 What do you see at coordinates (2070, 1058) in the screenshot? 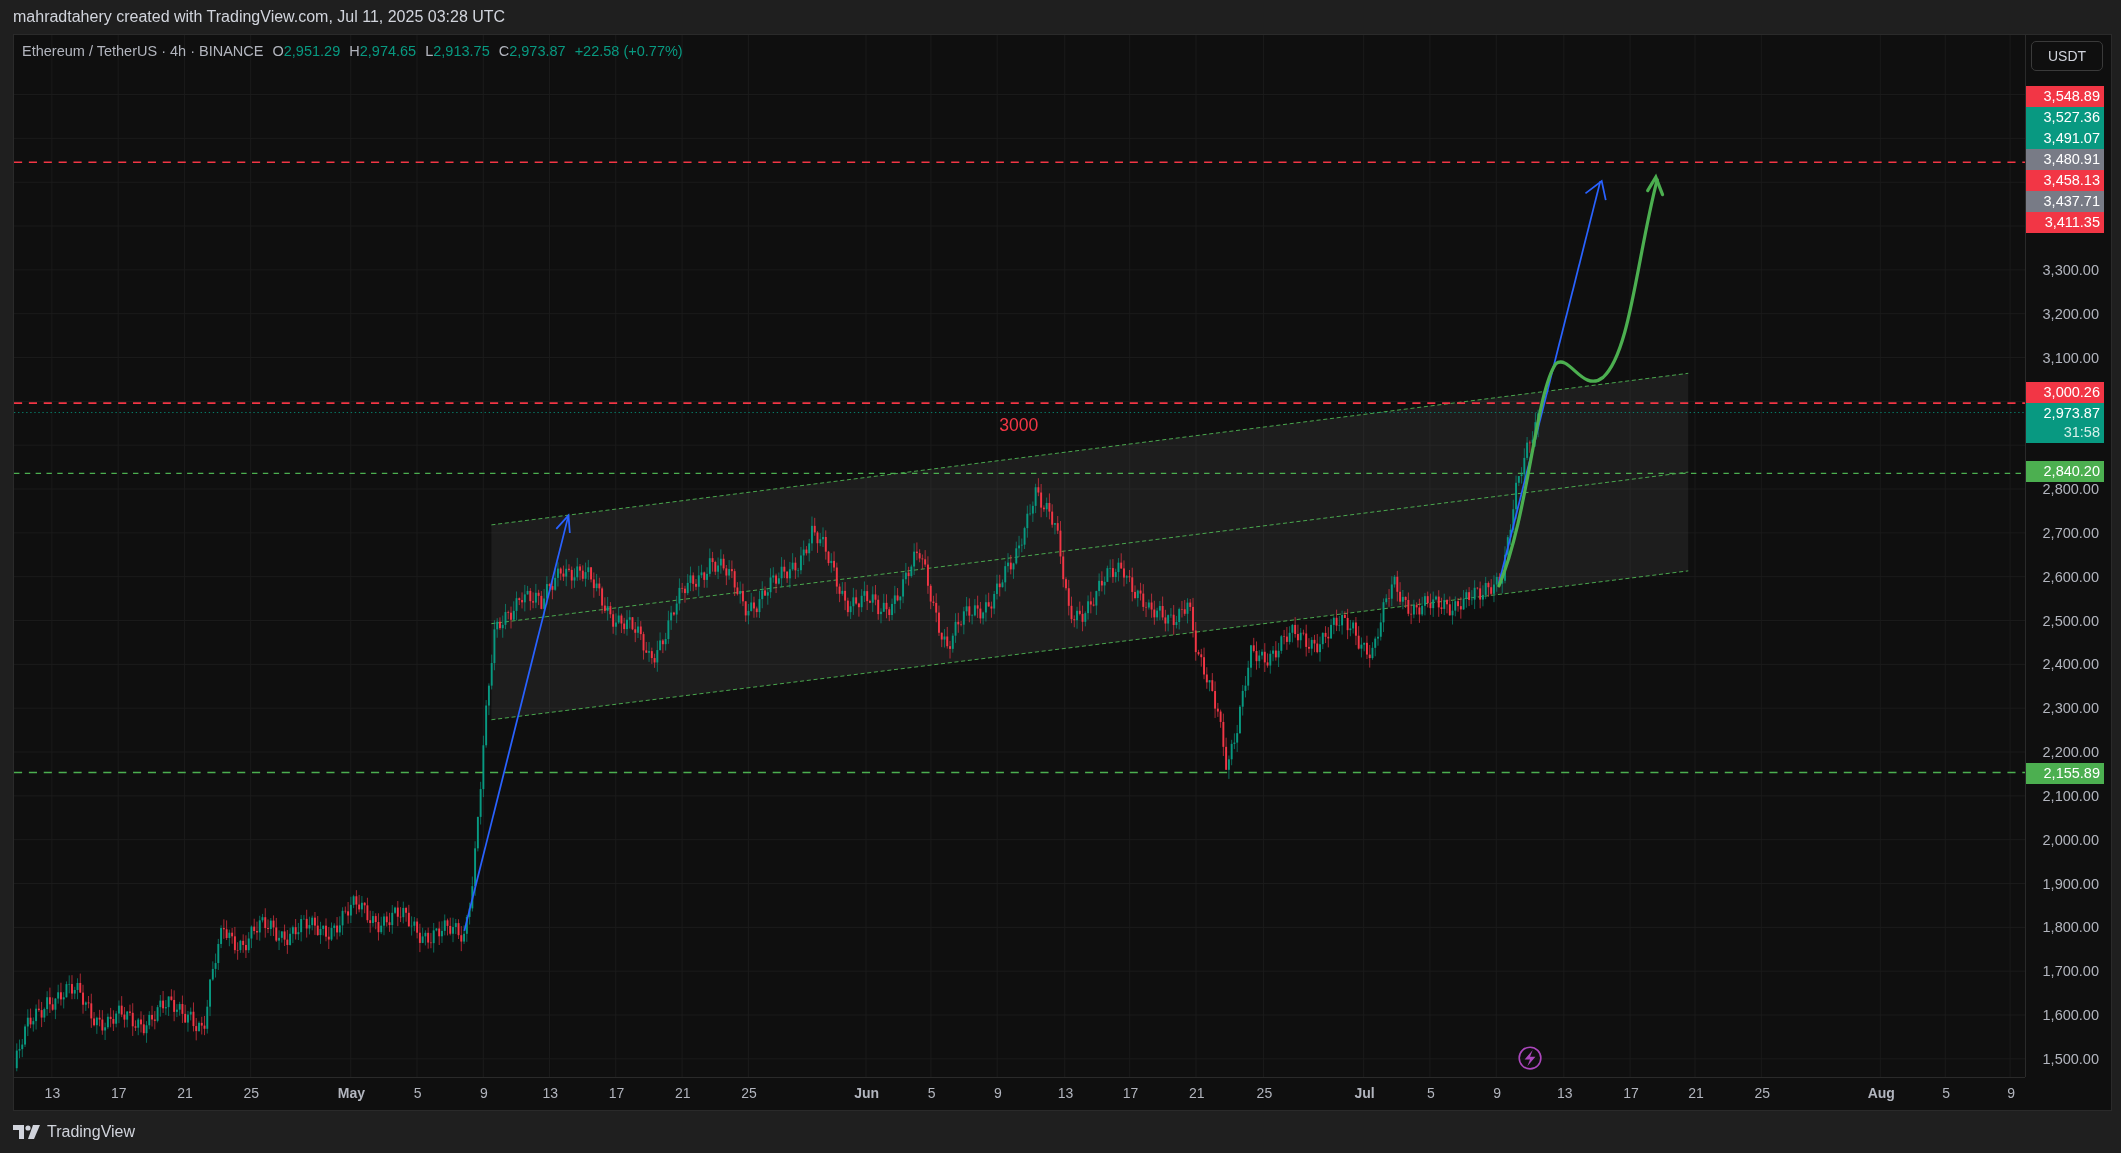
I see `price-tick-label: 1,500.00` at bounding box center [2070, 1058].